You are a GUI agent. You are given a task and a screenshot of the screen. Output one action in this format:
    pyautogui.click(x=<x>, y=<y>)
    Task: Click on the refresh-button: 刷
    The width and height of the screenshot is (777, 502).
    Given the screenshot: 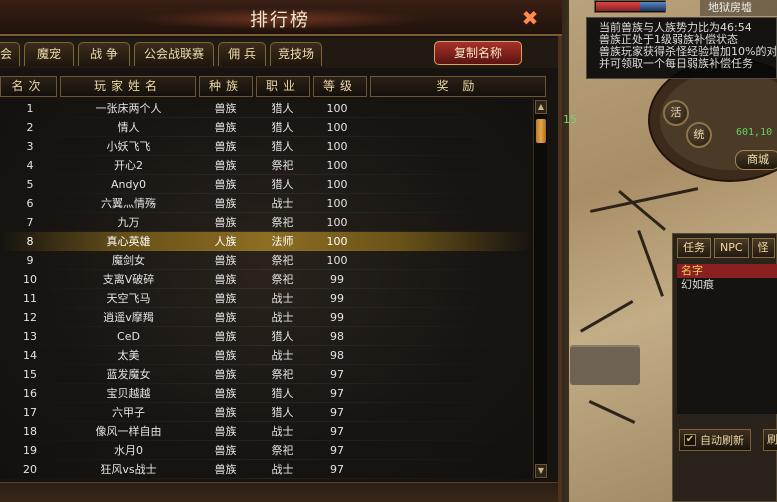 What is the action you would take?
    pyautogui.click(x=770, y=440)
    